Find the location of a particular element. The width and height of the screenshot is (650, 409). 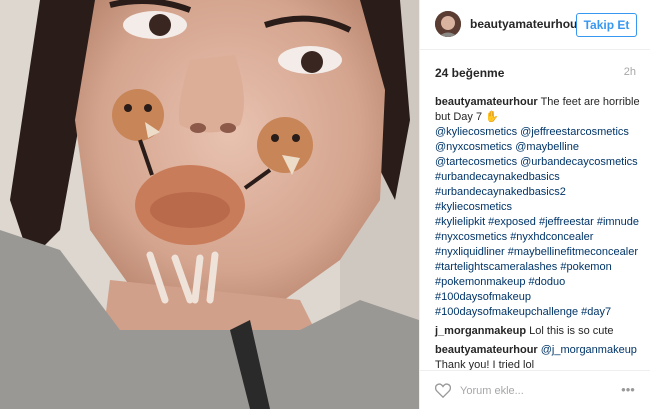

post-stats: 24 beğenme 2h is located at coordinates (535, 74).